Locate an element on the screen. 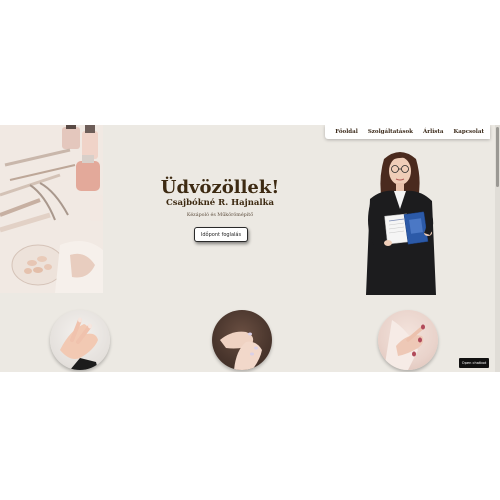  service-image-manicure is located at coordinates (80, 340).